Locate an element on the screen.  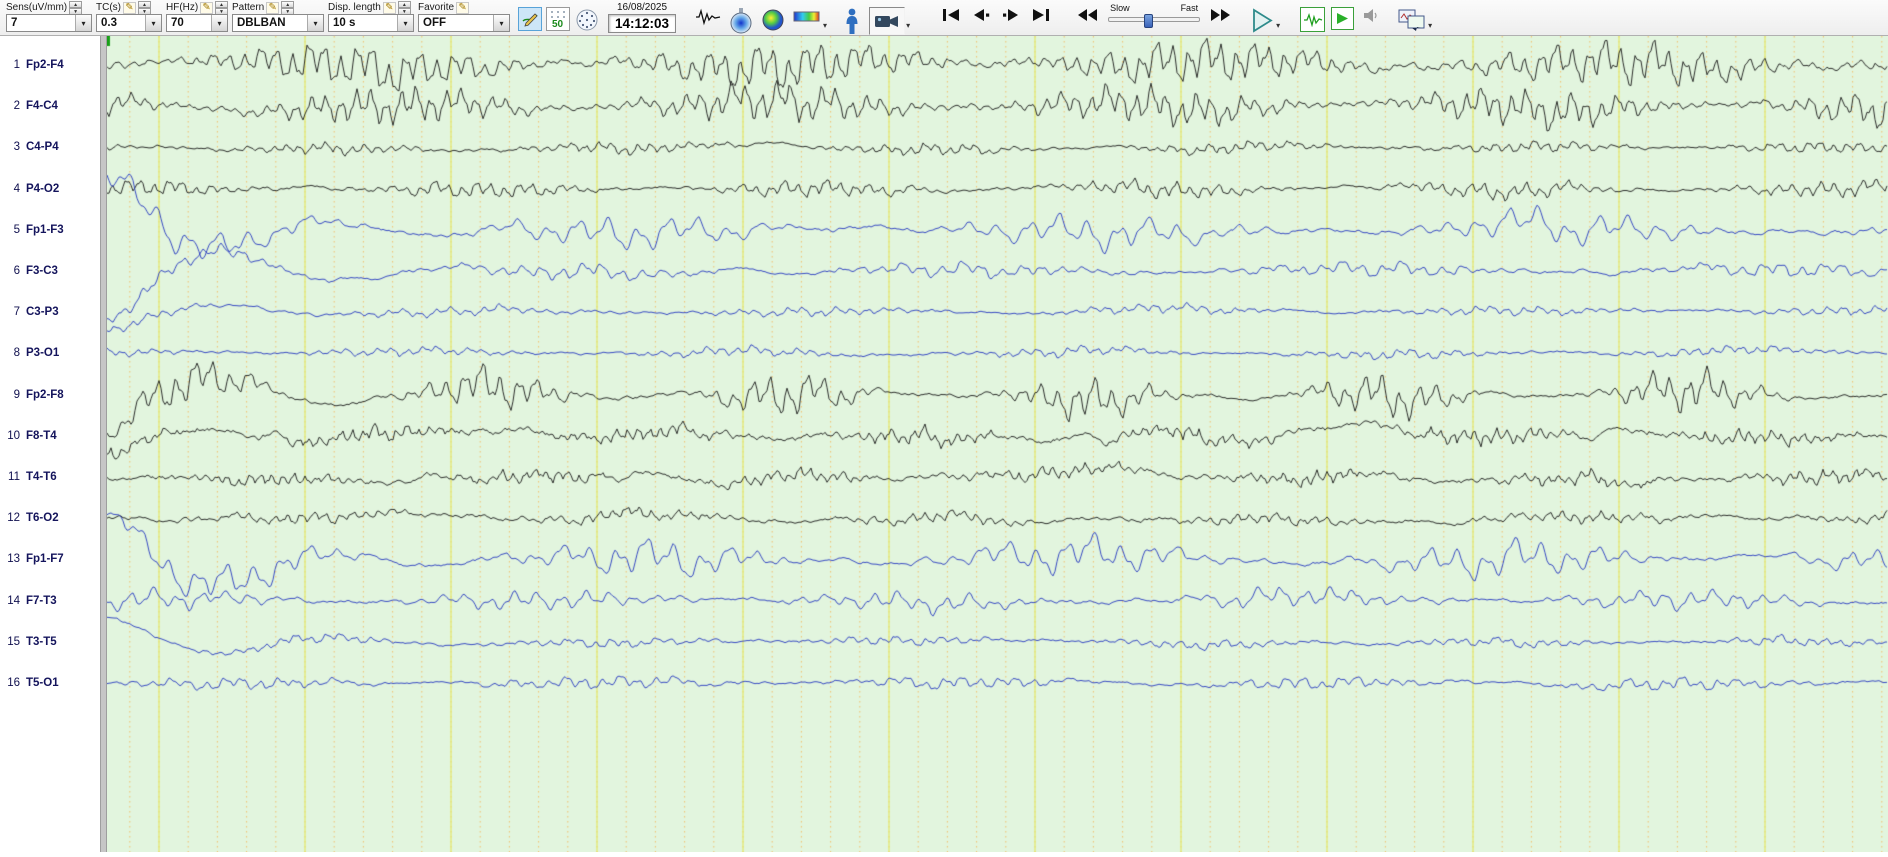
channel-row-C3-P3: 7 C3-P3 is located at coordinates (50, 312).